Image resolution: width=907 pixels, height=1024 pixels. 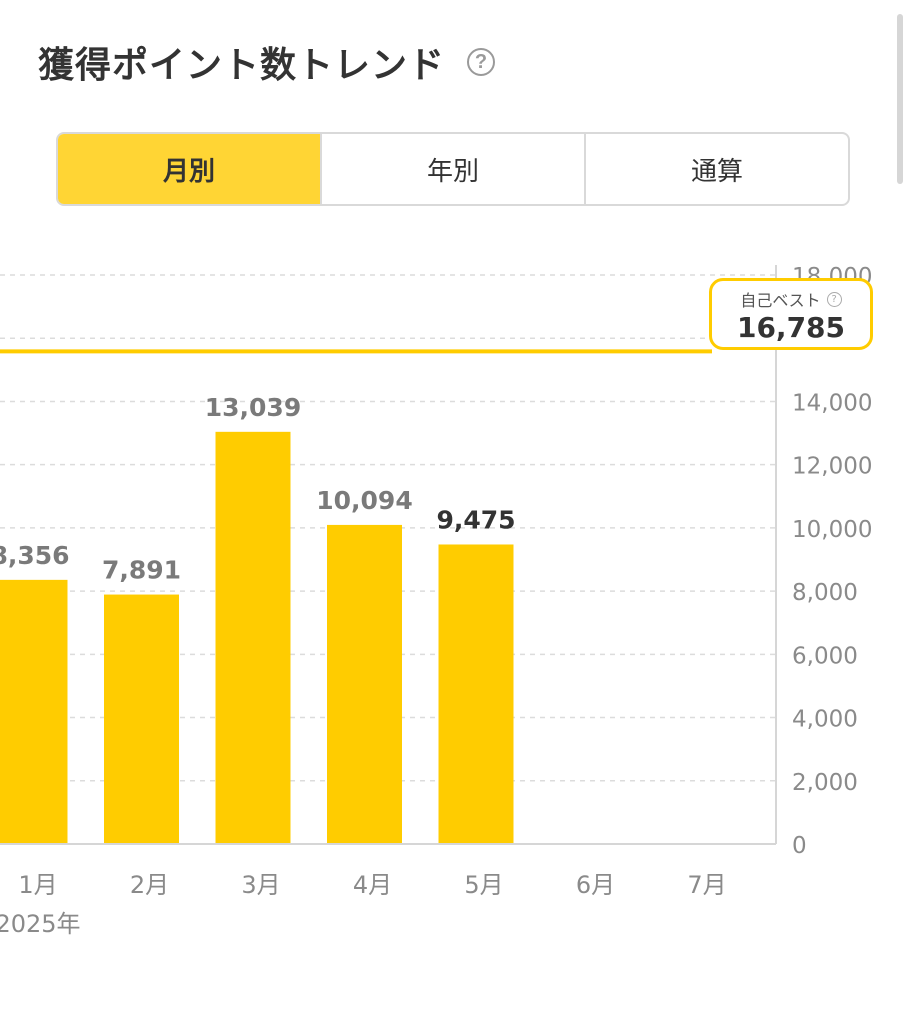 I want to click on x-tick-label: 6月, so click(x=595, y=885).